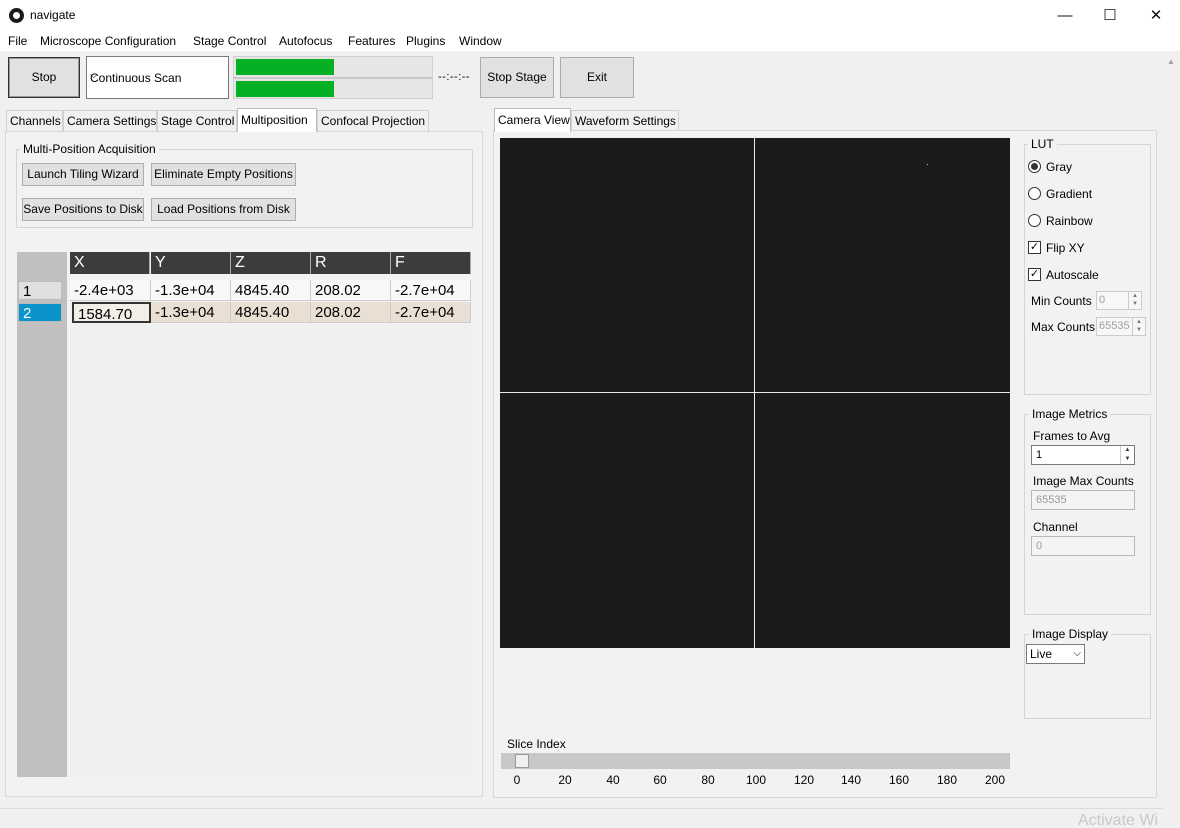  What do you see at coordinates (17, 41) in the screenshot?
I see `menu-file: File` at bounding box center [17, 41].